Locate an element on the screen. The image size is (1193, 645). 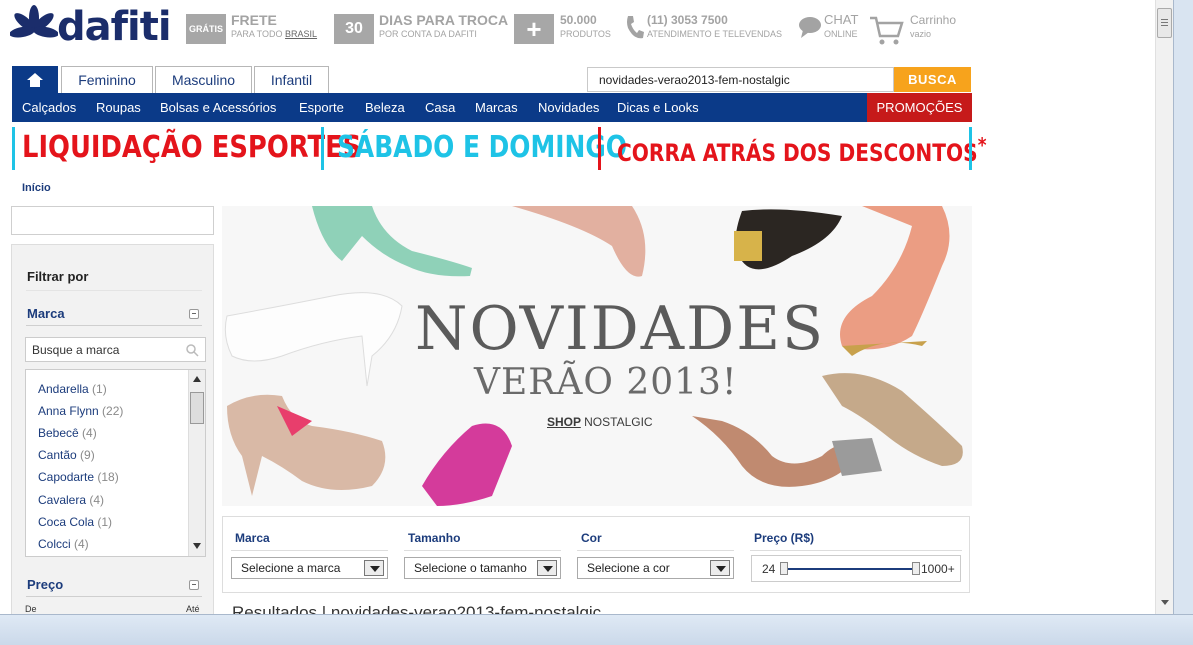
days-return-badge: 30 is located at coordinates (354, 29).